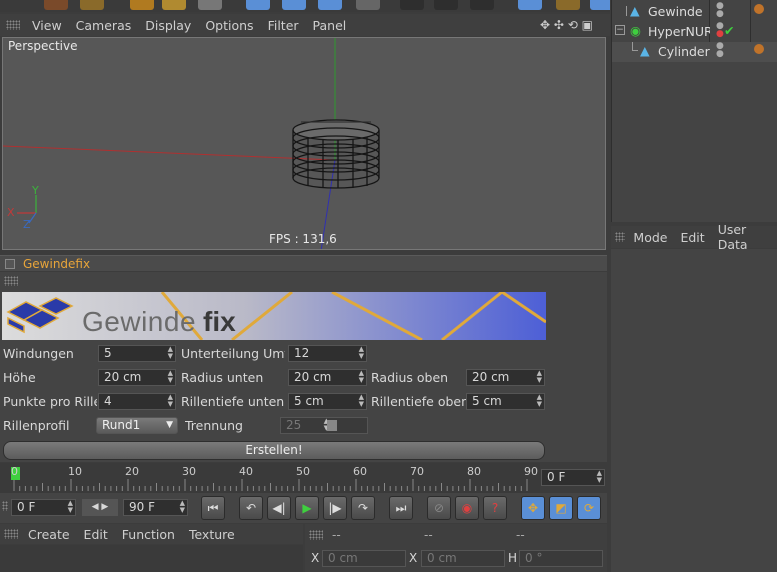 The image size is (777, 572). I want to click on start-frame-field: 0 F ▲ ▼, so click(43, 507).